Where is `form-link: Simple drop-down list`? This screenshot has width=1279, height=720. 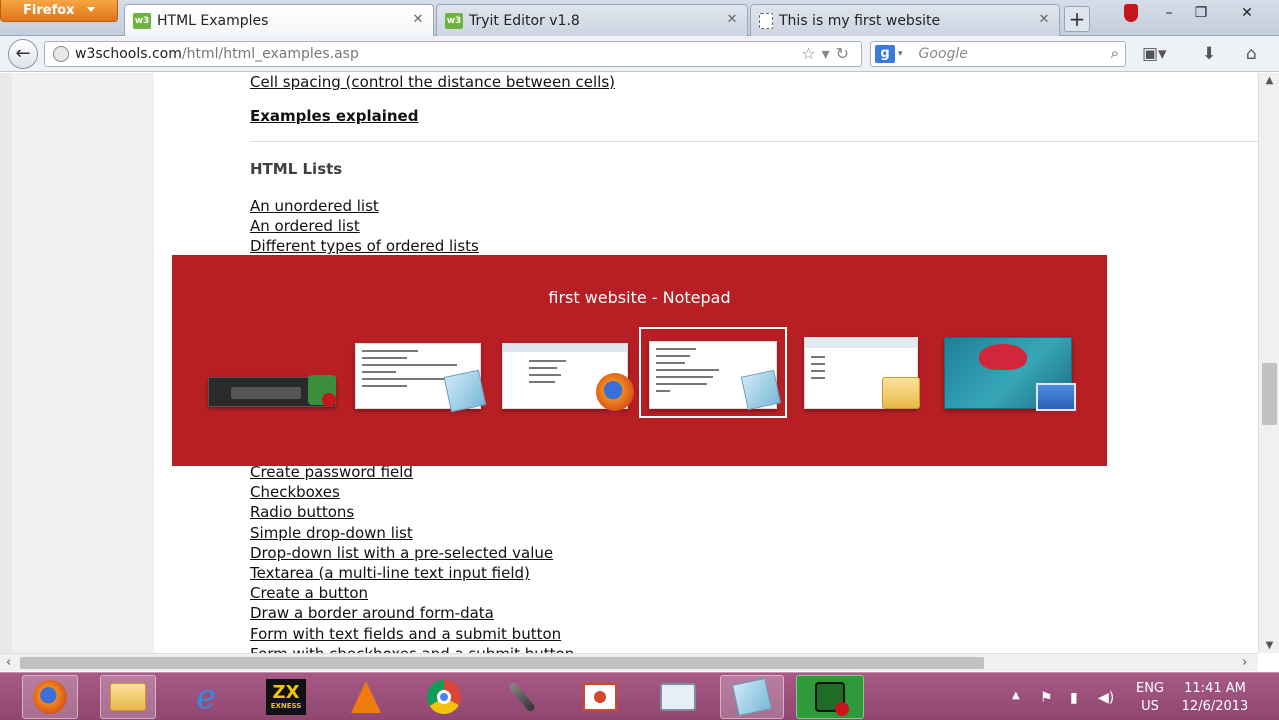 form-link: Simple drop-down list is located at coordinates (412, 533).